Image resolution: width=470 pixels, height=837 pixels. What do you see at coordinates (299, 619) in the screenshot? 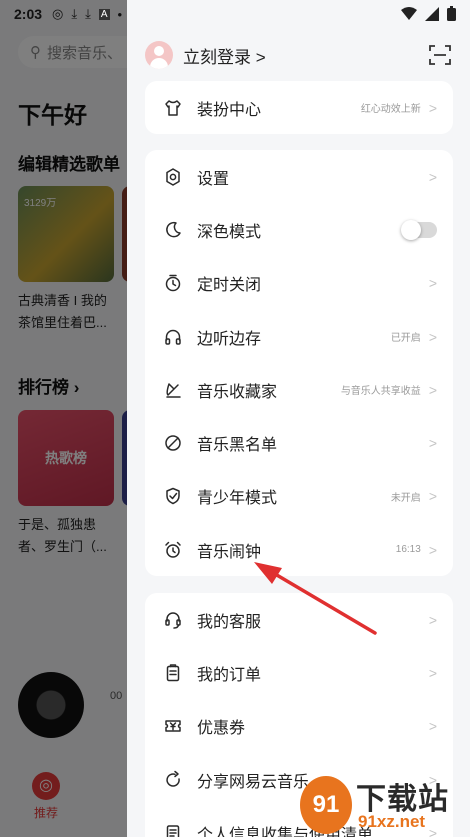
I see `menu-item-customer-service: 我的客服 >` at bounding box center [299, 619].